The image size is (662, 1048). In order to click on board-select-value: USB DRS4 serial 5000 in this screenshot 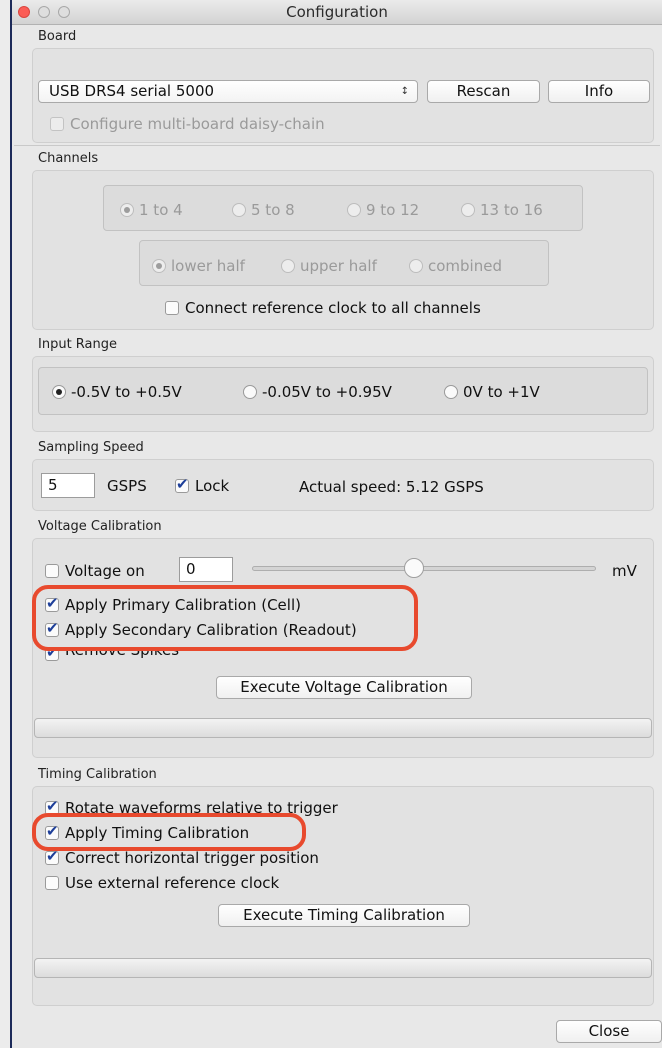, I will do `click(132, 91)`.